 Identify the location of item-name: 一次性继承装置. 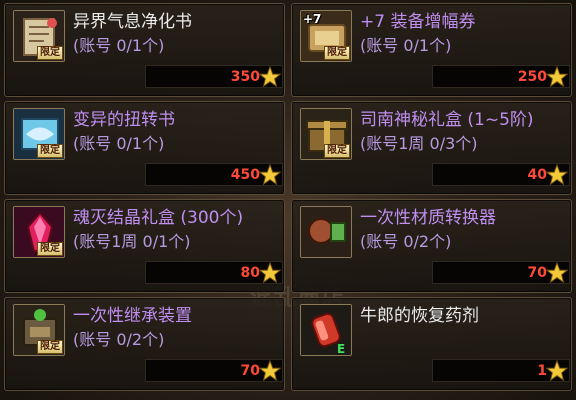
(132, 316).